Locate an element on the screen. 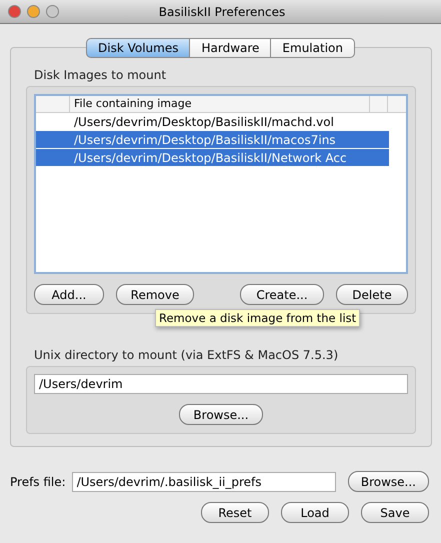  prefs-file-field: /Users/devrim/.basilisk_ii_prefs is located at coordinates (204, 482).